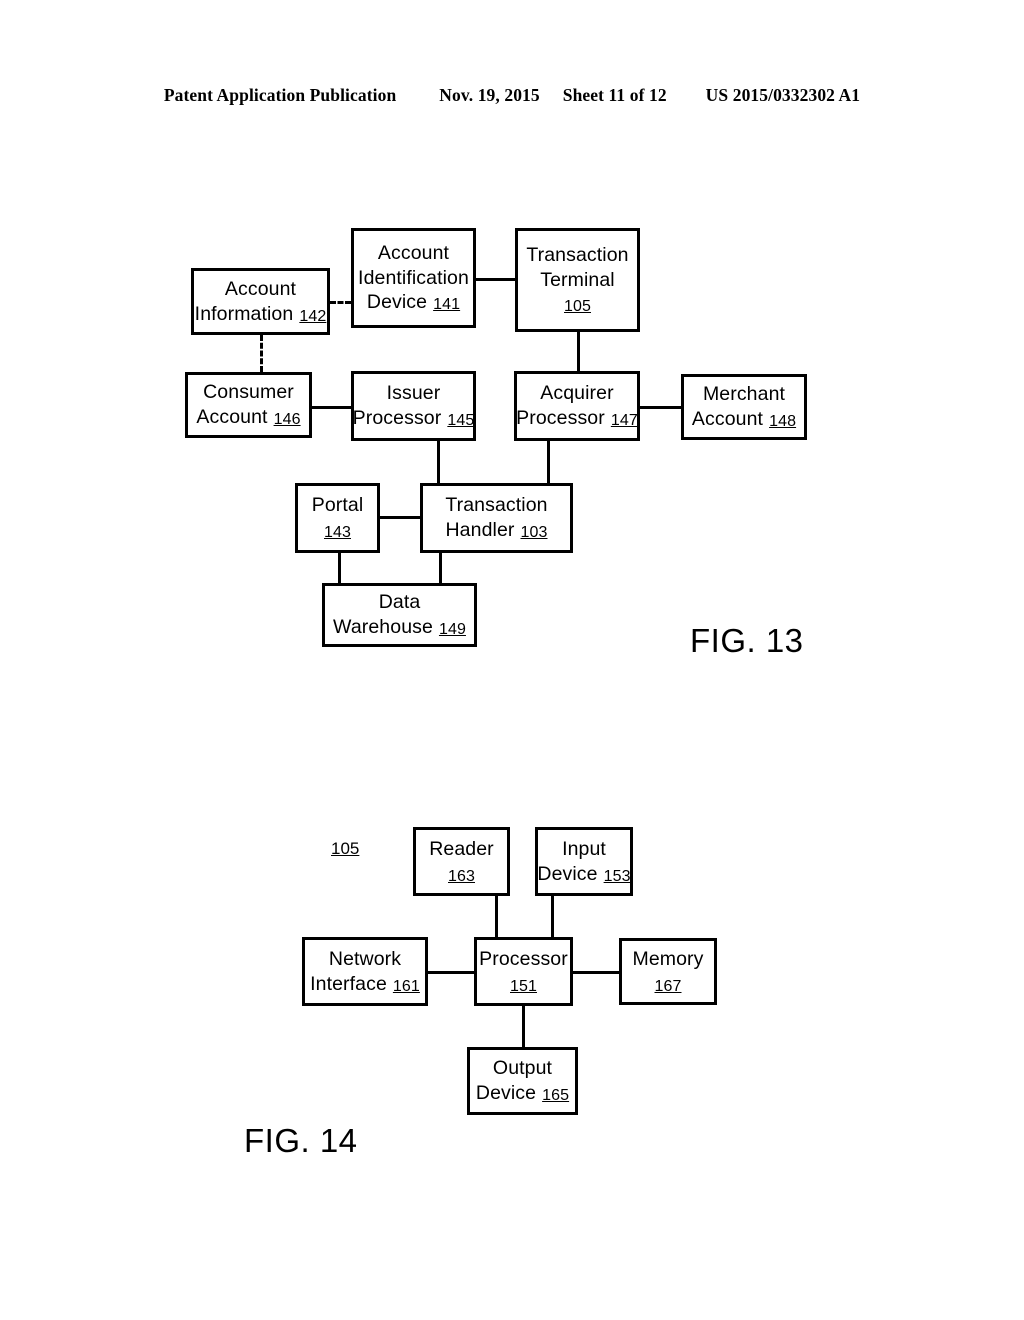 Image resolution: width=1024 pixels, height=1320 pixels. I want to click on node-memory: Memory 167, so click(668, 971).